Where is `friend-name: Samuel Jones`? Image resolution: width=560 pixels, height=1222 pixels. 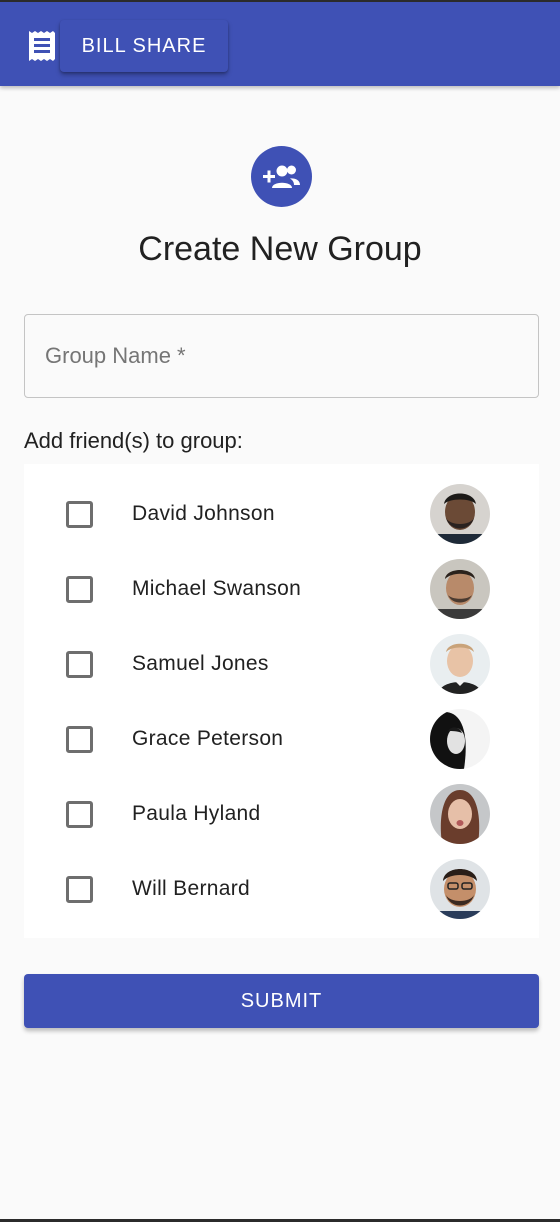
friend-name: Samuel Jones is located at coordinates (200, 663).